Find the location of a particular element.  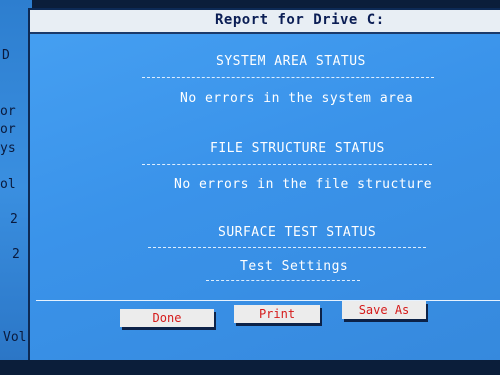

file-structure-heading: FILE STRUCTURE STATUS is located at coordinates (297, 148).